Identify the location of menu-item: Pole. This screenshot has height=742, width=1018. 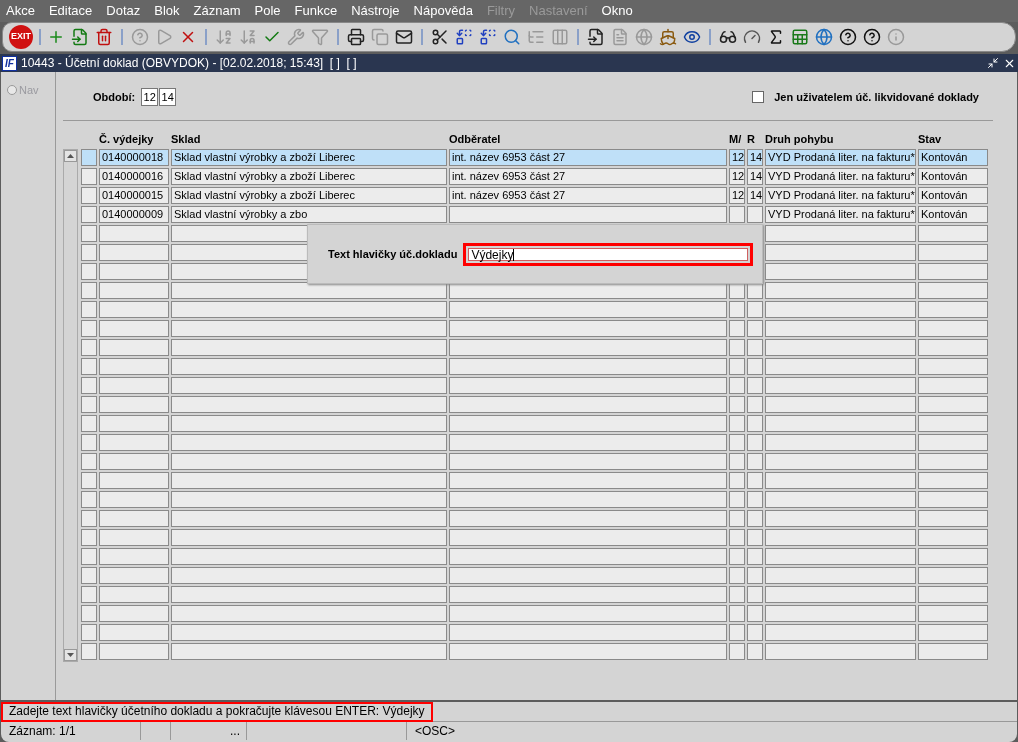
(267, 11).